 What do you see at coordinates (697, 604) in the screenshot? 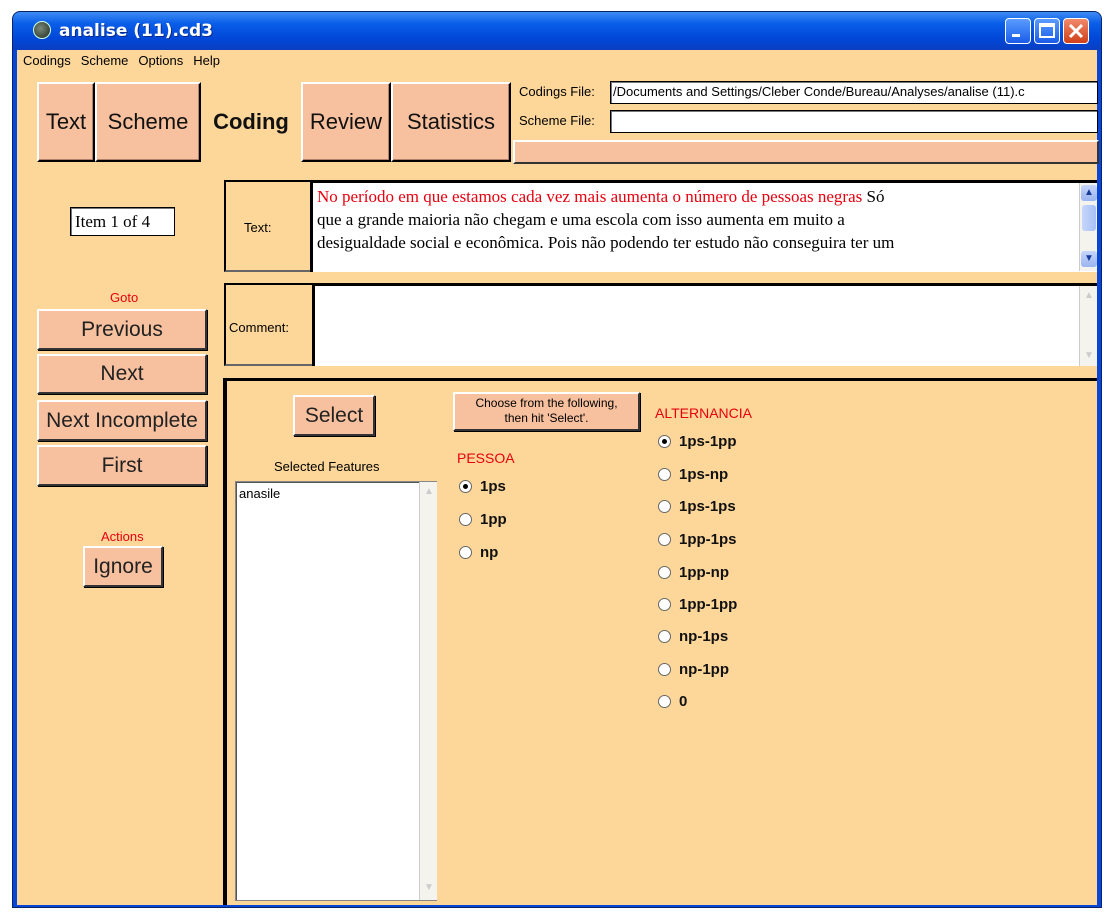
I see `alternancia-option: 1pp-1pp` at bounding box center [697, 604].